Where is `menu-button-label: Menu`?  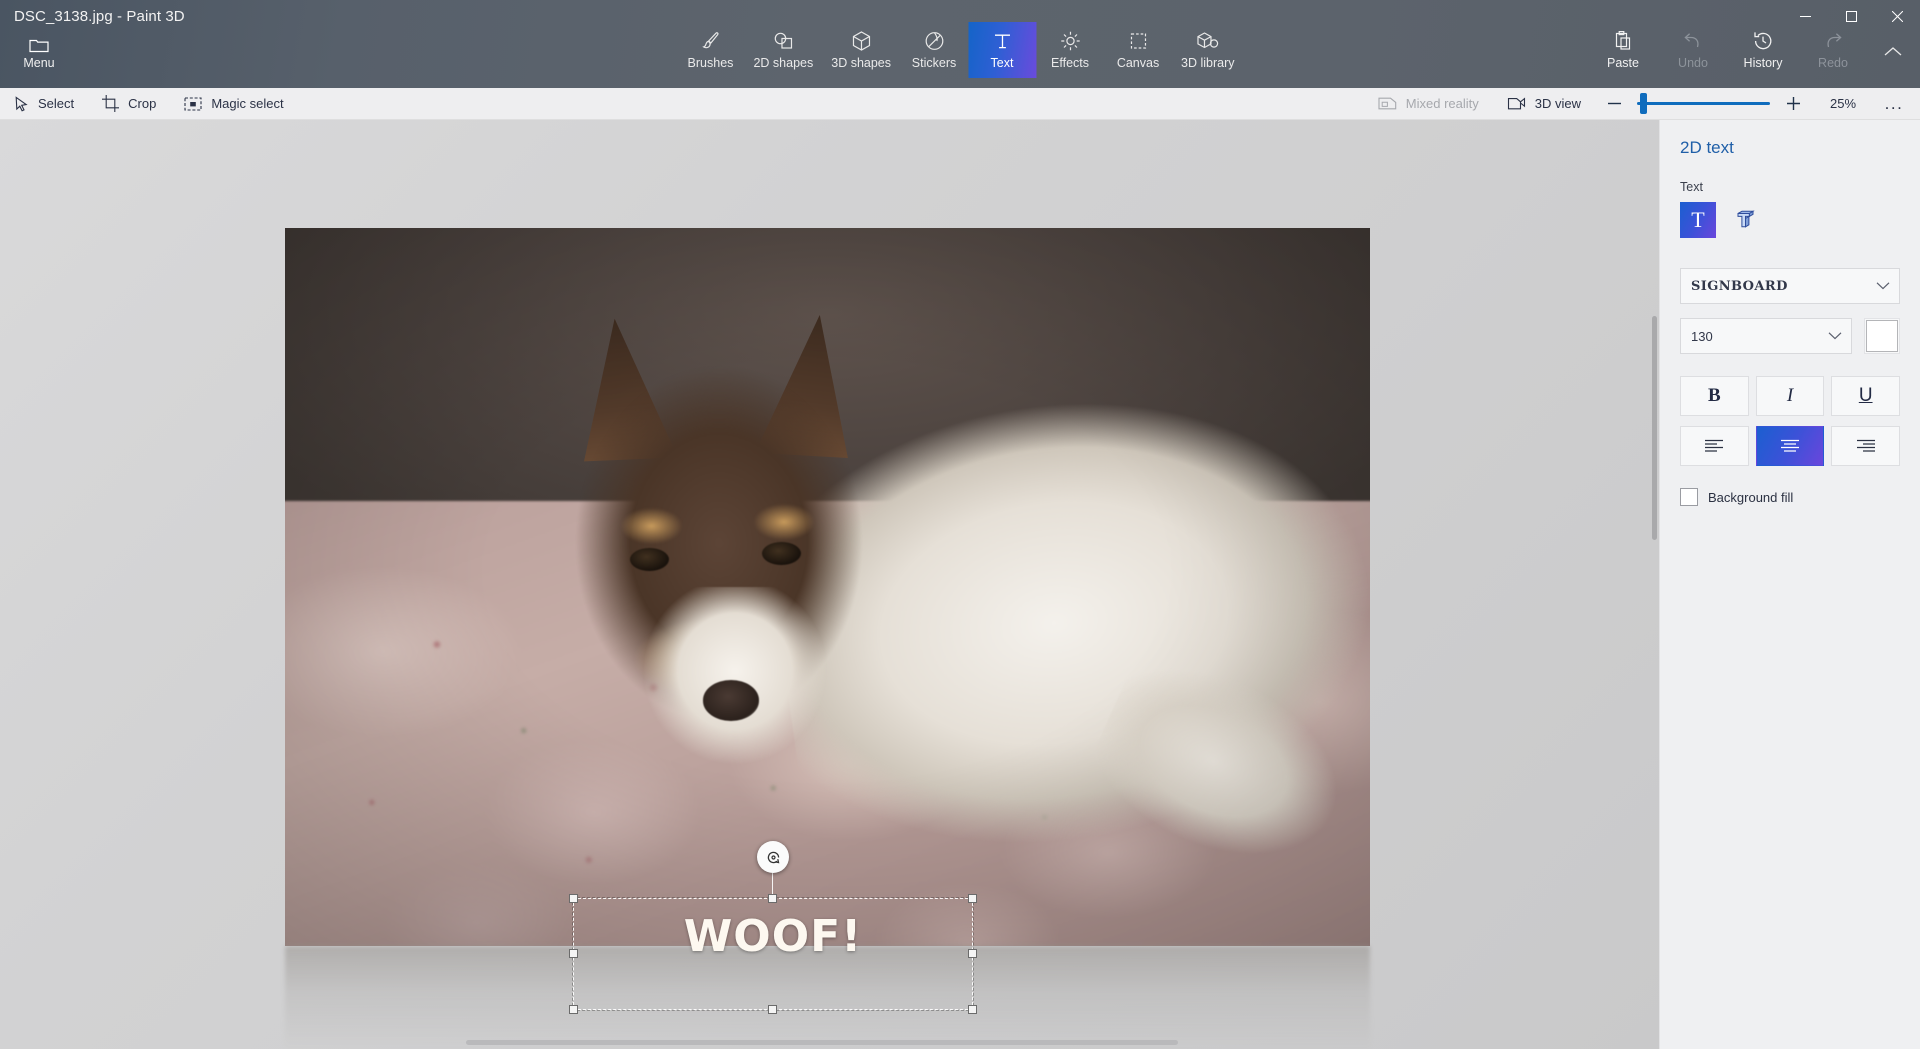 menu-button-label: Menu is located at coordinates (39, 62).